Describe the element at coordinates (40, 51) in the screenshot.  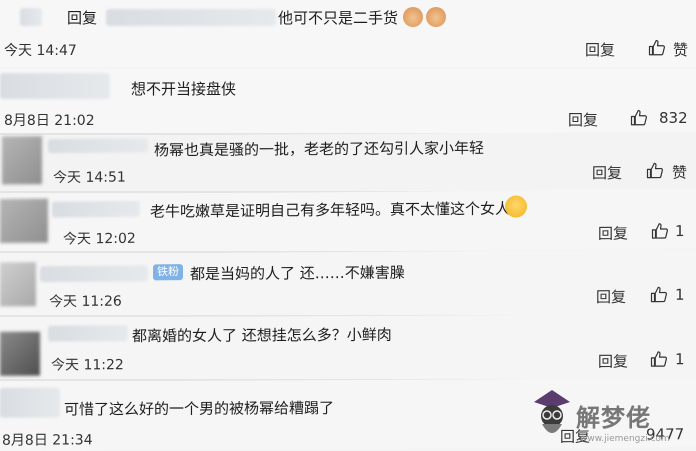
I see `comment-time: 今天 14:47` at that location.